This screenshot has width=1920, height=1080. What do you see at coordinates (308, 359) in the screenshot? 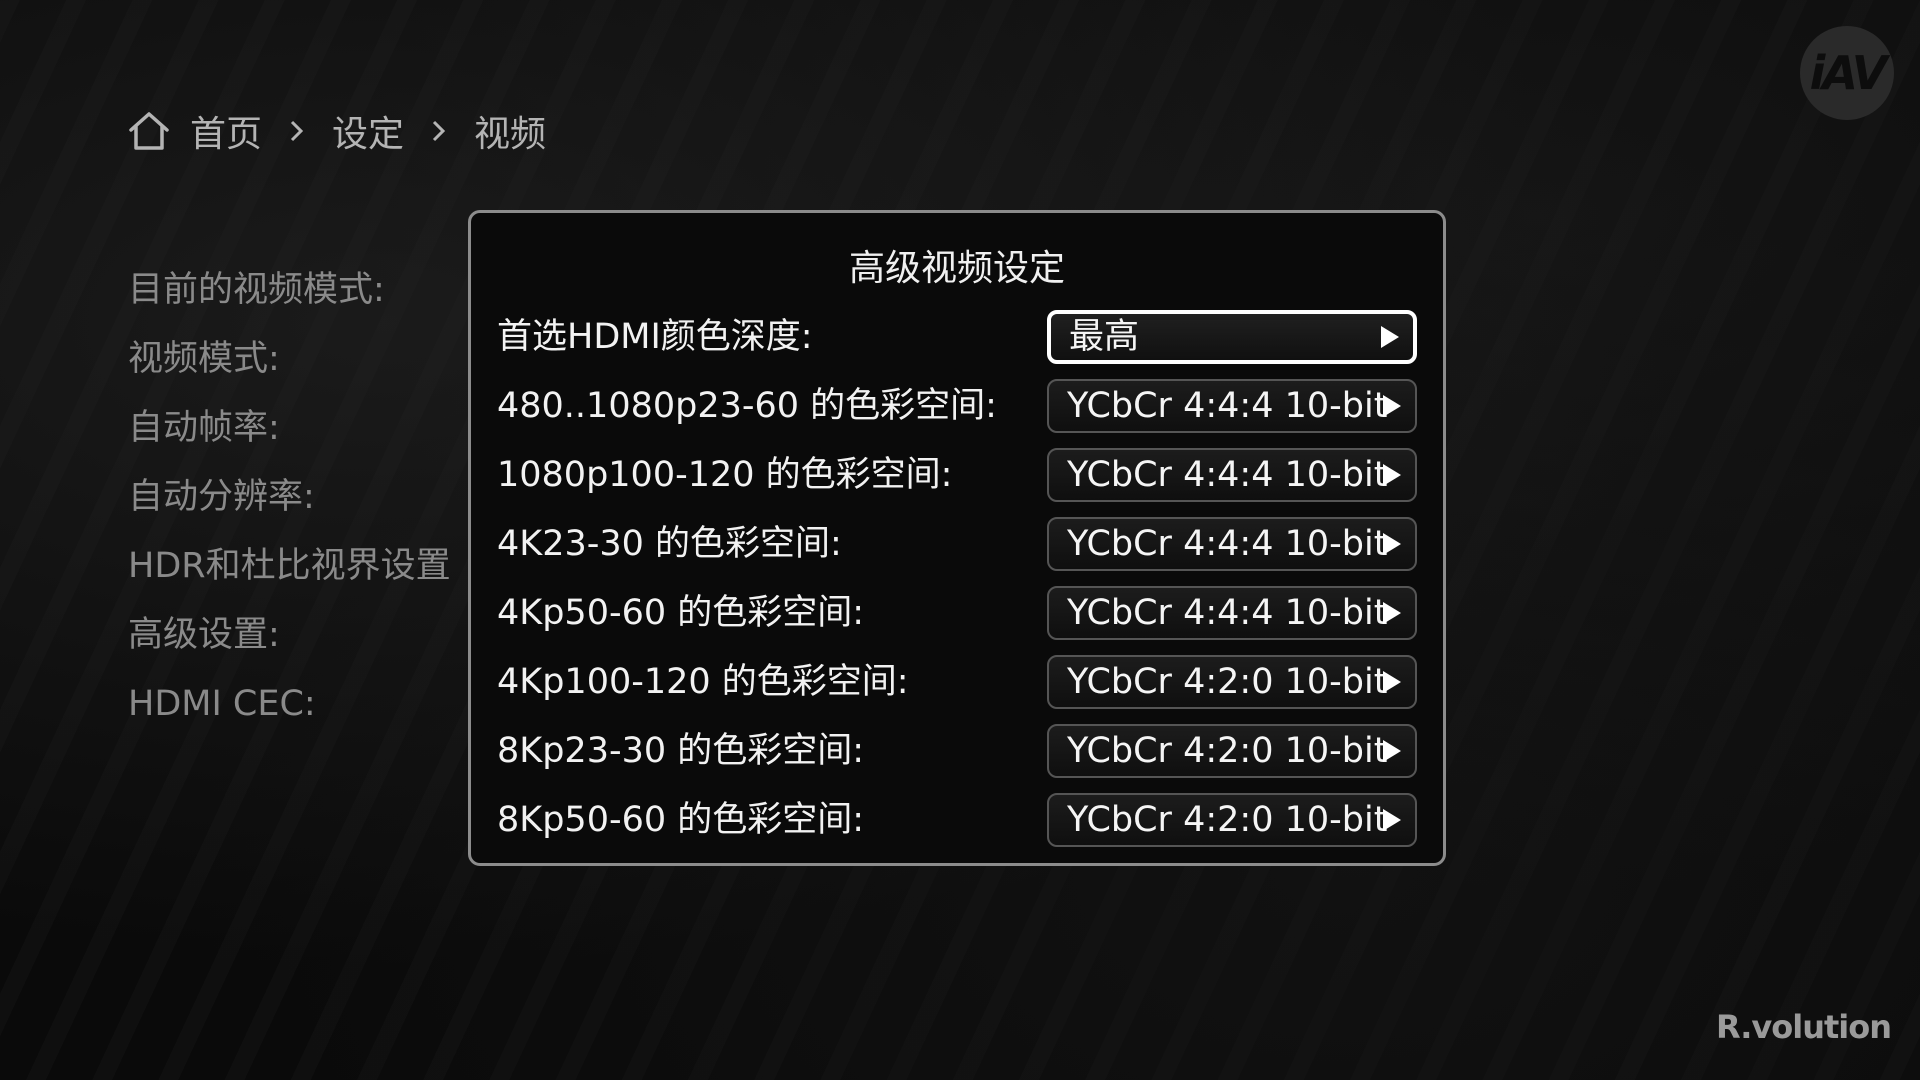
I see `menu-item-video-mode: 视频模式:` at bounding box center [308, 359].